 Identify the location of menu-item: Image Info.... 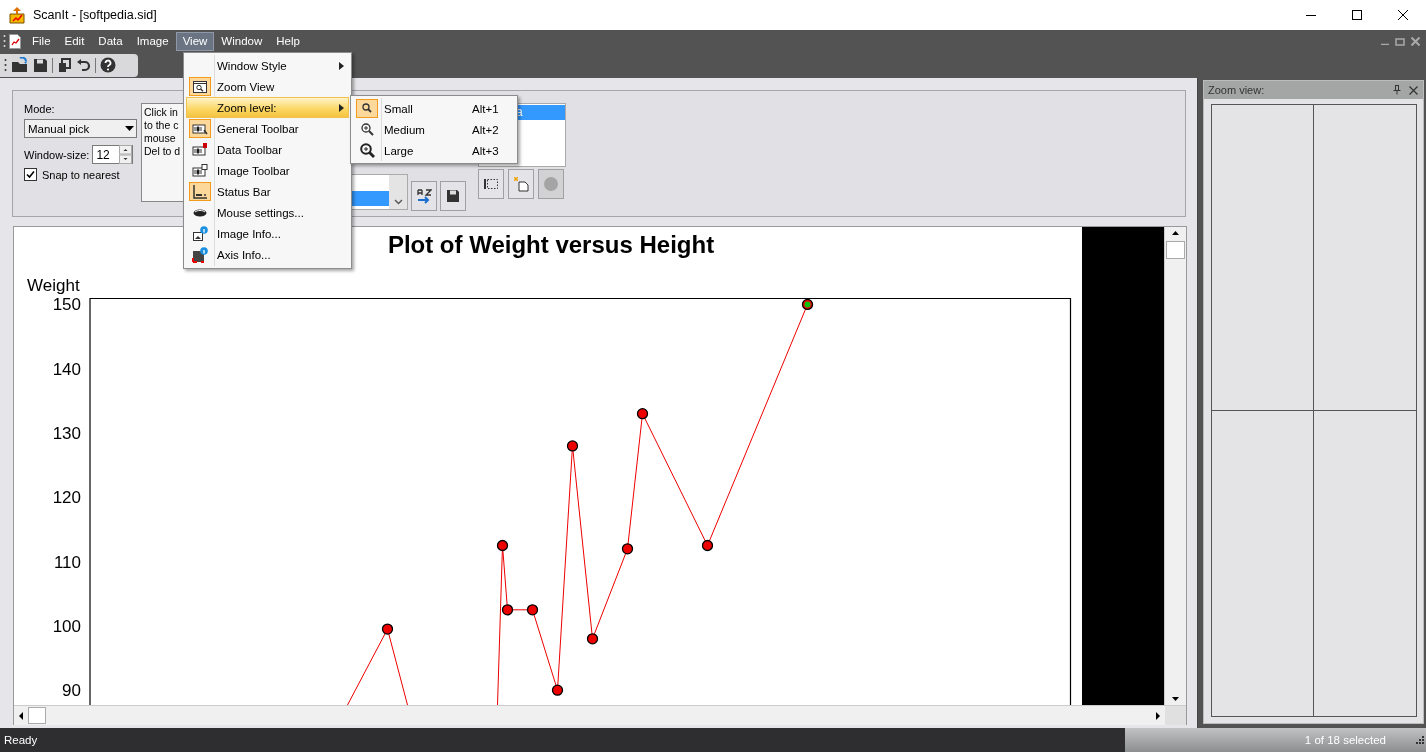
(267, 233).